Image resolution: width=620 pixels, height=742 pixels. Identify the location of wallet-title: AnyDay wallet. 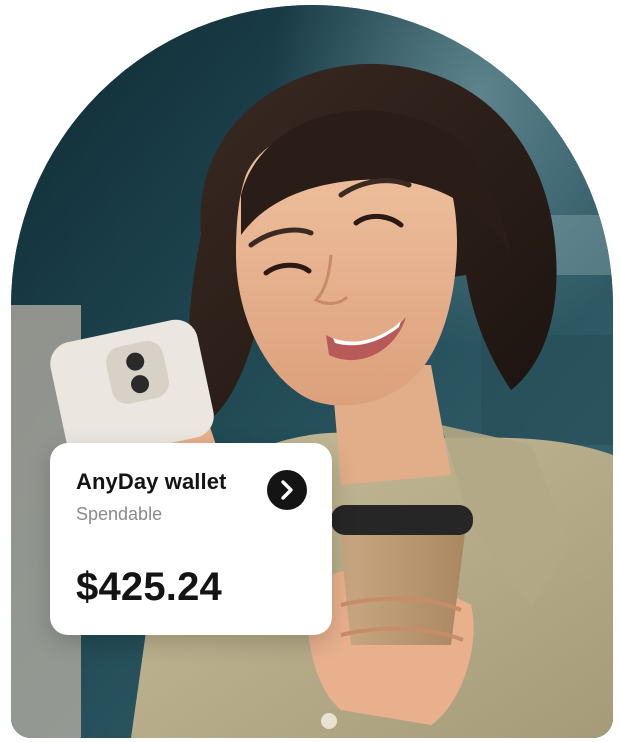
(151, 481).